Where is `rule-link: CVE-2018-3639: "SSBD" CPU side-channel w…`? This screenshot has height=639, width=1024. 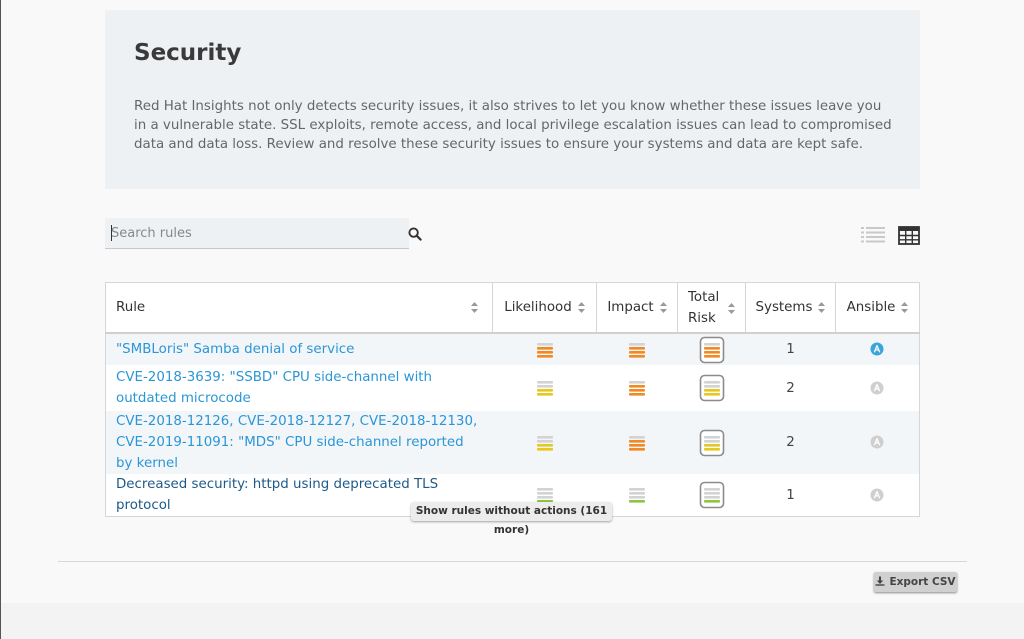 rule-link: CVE-2018-3639: "SSBD" CPU side-channel w… is located at coordinates (274, 388).